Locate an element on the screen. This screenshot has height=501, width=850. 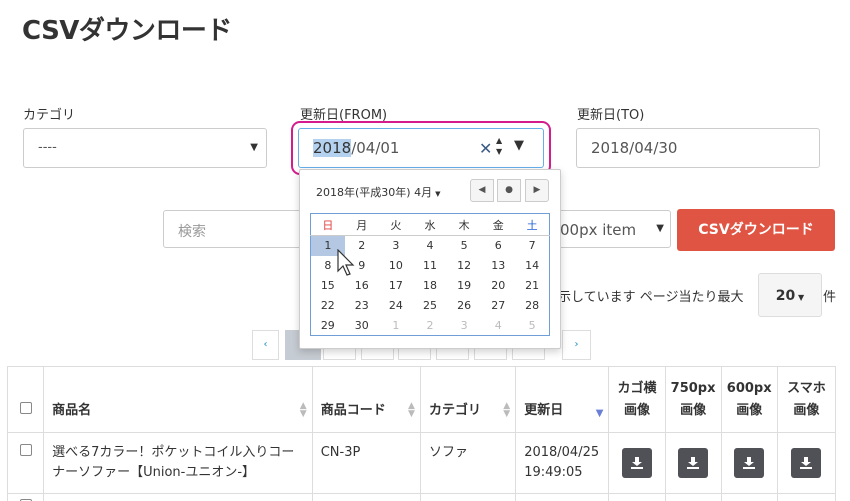
header-cart-line1: カゴ横 is located at coordinates (637, 388).